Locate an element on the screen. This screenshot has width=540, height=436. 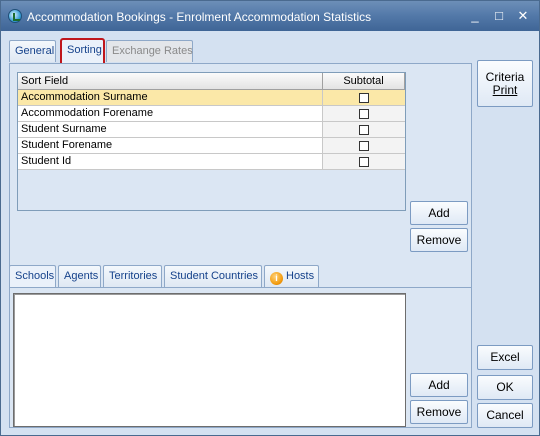
tab-student-countries: Student Countries is located at coordinates (213, 276).